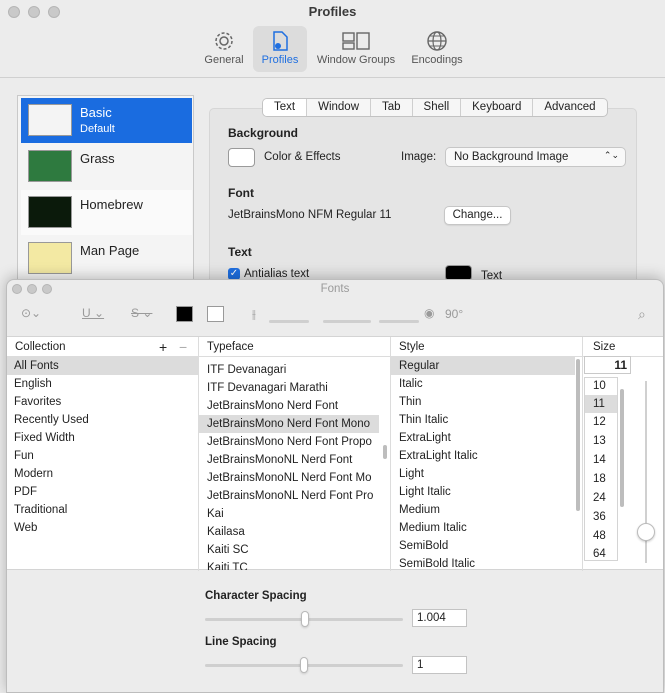 This screenshot has width=665, height=693. I want to click on column-divider, so click(582, 454).